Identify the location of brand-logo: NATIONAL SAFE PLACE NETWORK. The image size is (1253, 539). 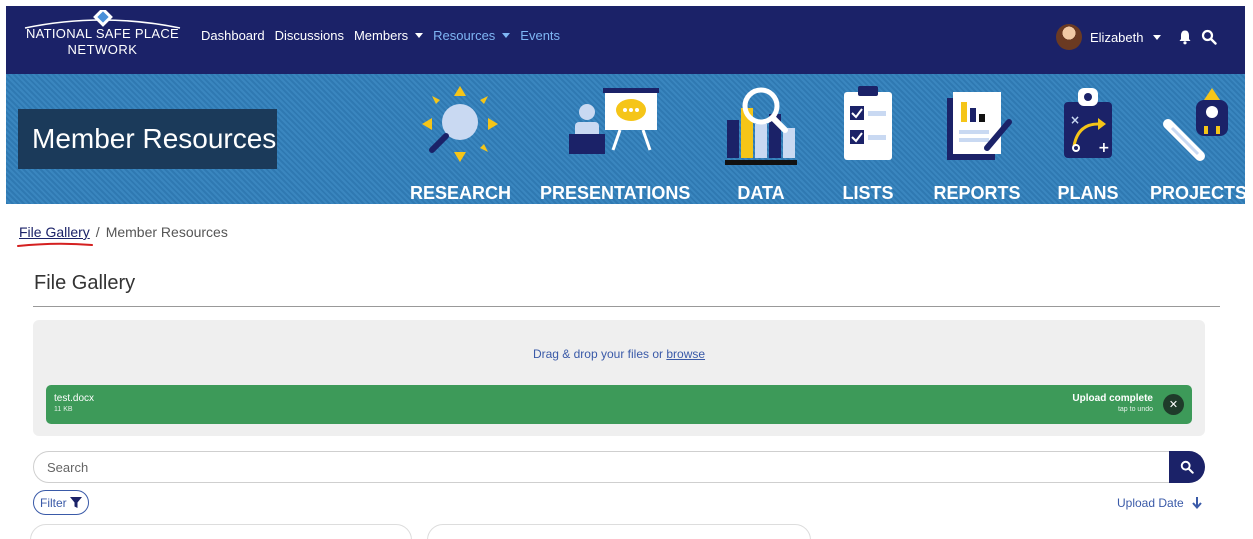
(102, 40).